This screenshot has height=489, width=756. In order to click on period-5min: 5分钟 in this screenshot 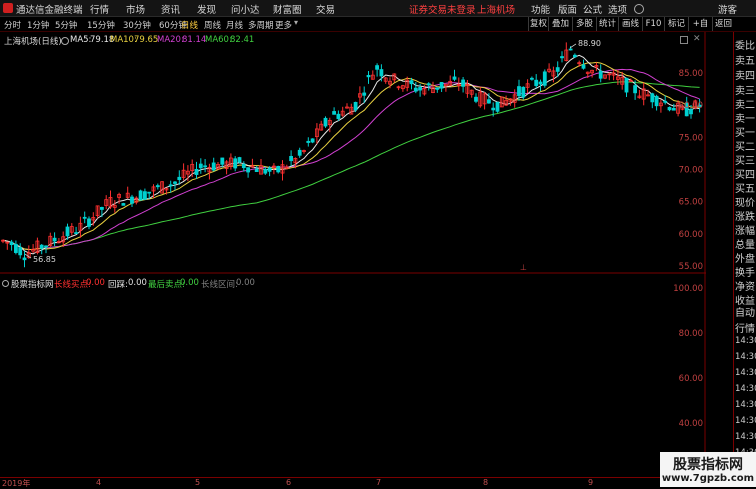, I will do `click(66, 25)`.